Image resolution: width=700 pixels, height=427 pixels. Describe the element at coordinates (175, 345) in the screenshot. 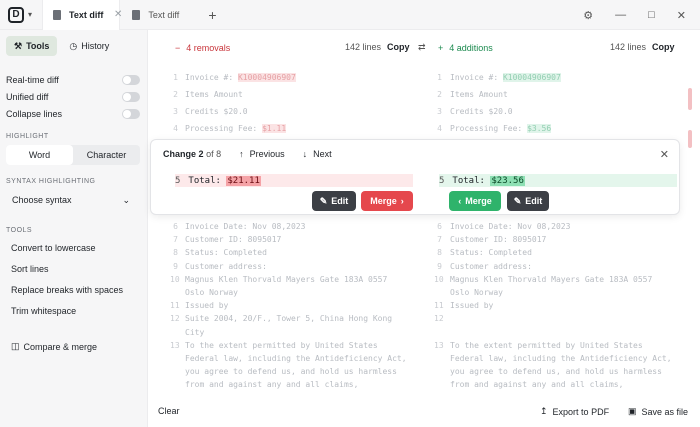

I see `line-number: 13` at that location.